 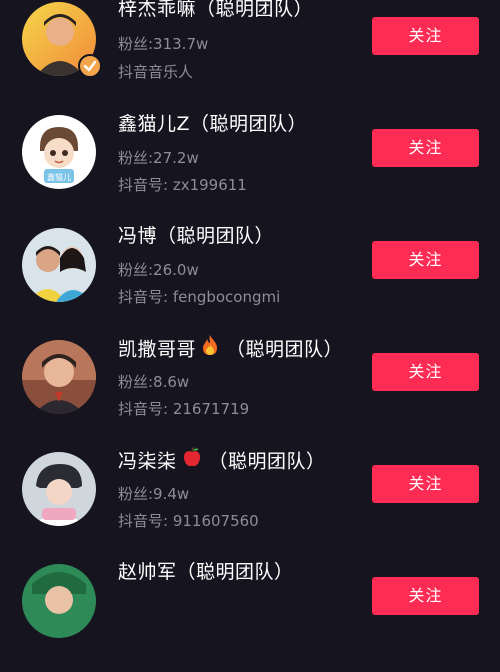 I want to click on user-name: 赵帅军（聪明团队）, so click(x=206, y=572).